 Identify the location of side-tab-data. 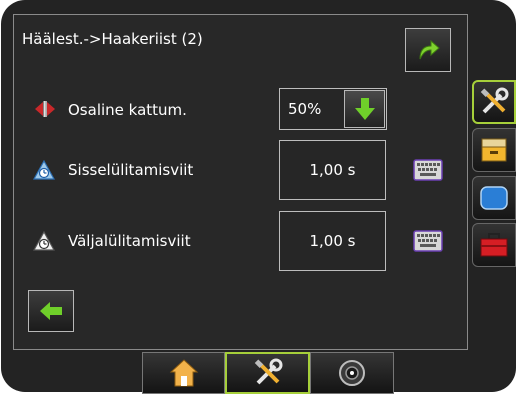
(494, 150).